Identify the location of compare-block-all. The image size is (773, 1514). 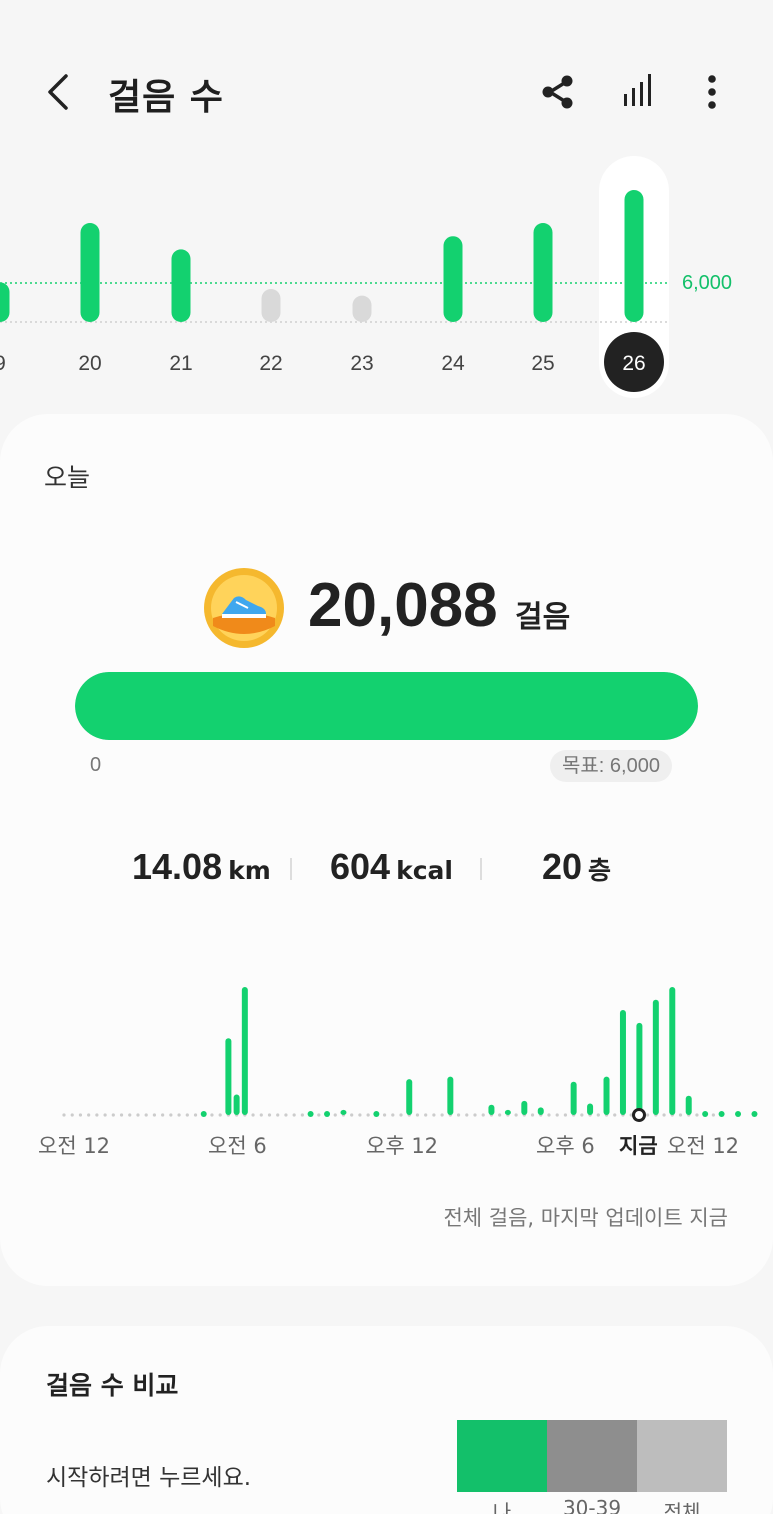
(682, 1456).